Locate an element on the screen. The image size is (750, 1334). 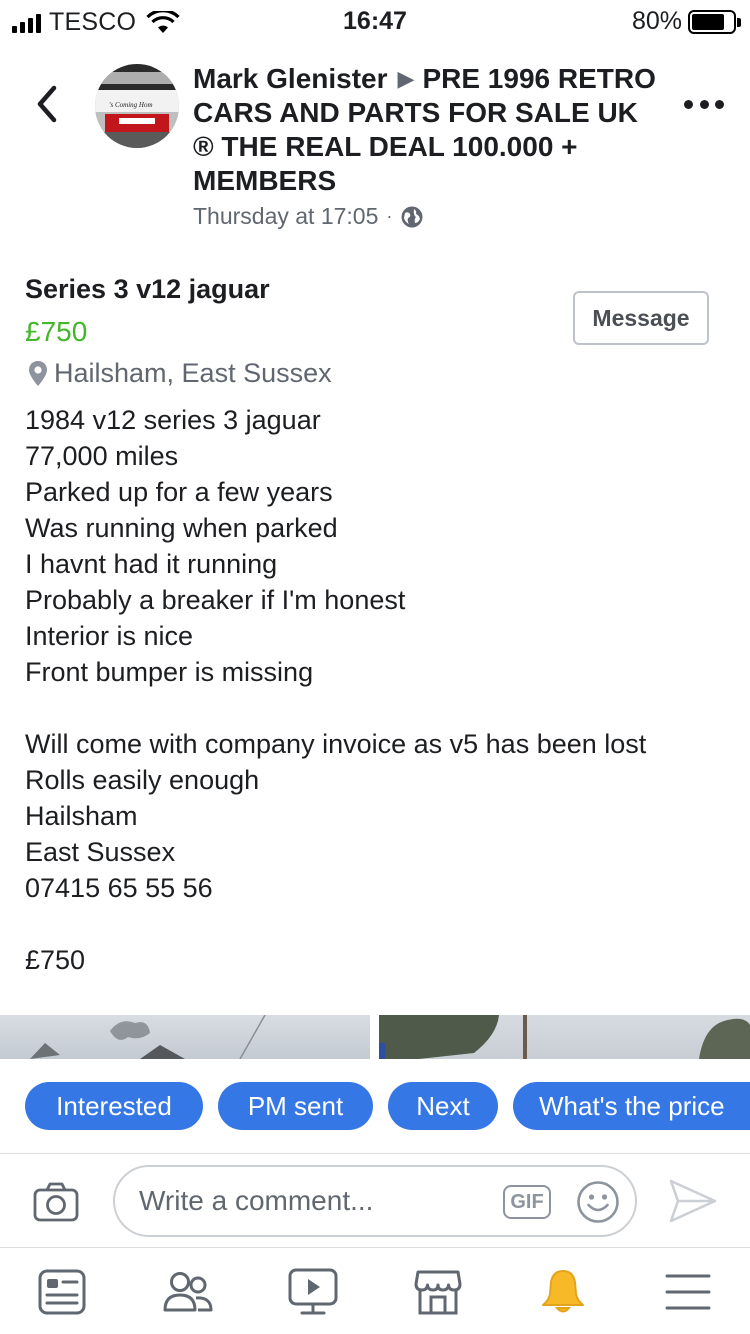
notifications-icon is located at coordinates (563, 1291).